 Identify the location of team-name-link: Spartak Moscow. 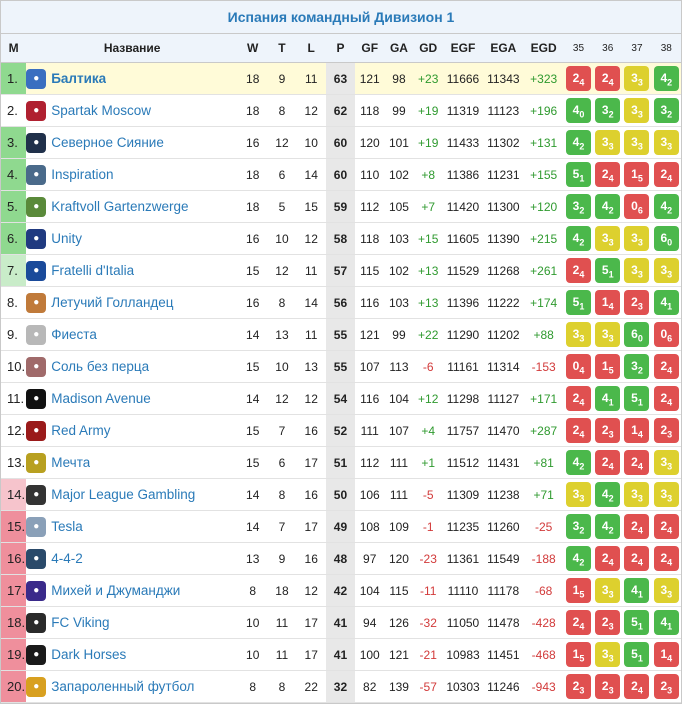
(101, 110).